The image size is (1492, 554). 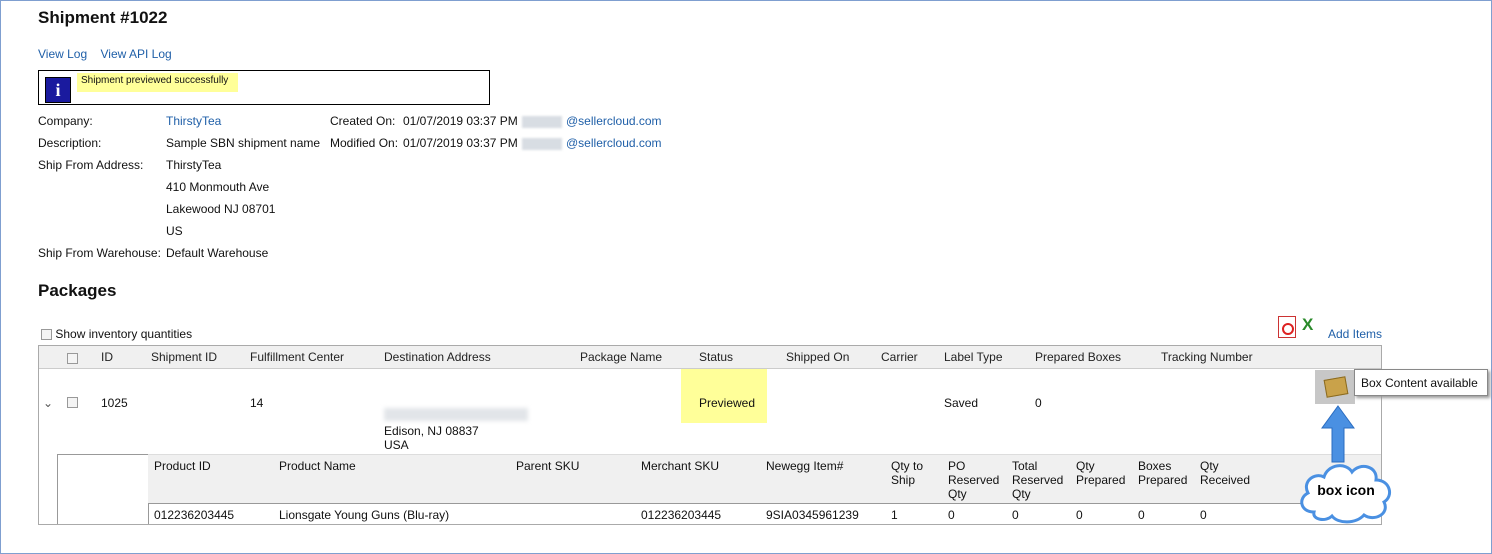 I want to click on description-label: Description:, so click(x=70, y=143).